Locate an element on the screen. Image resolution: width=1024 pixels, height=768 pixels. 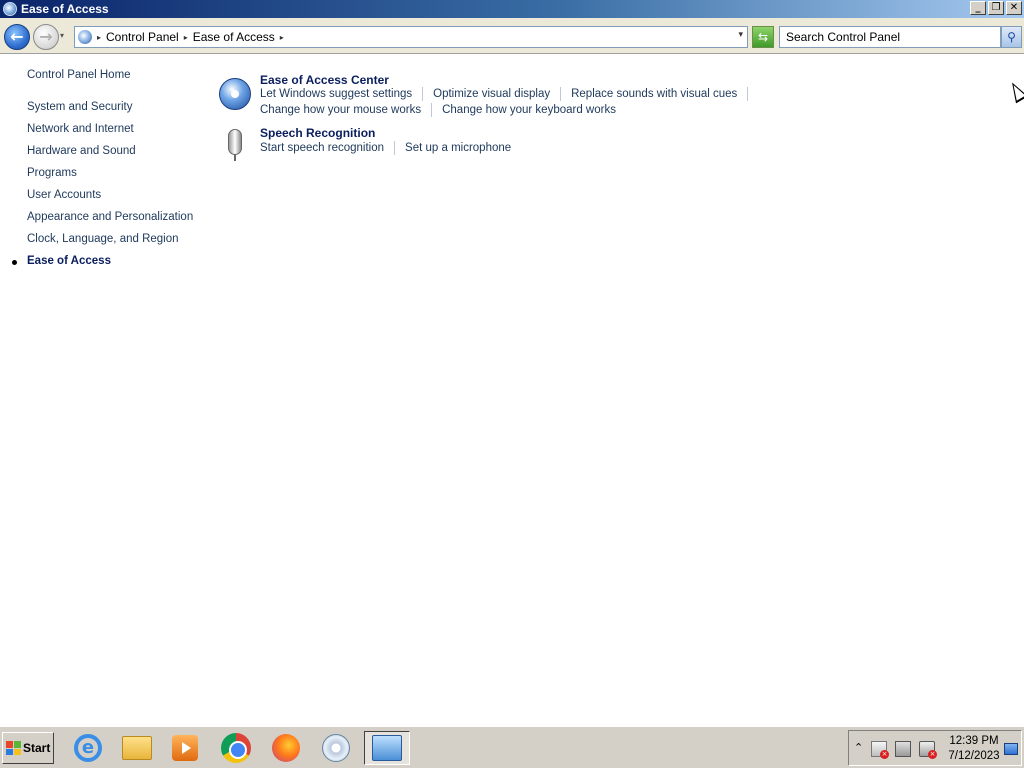
forward-button: → is located at coordinates (46, 37).